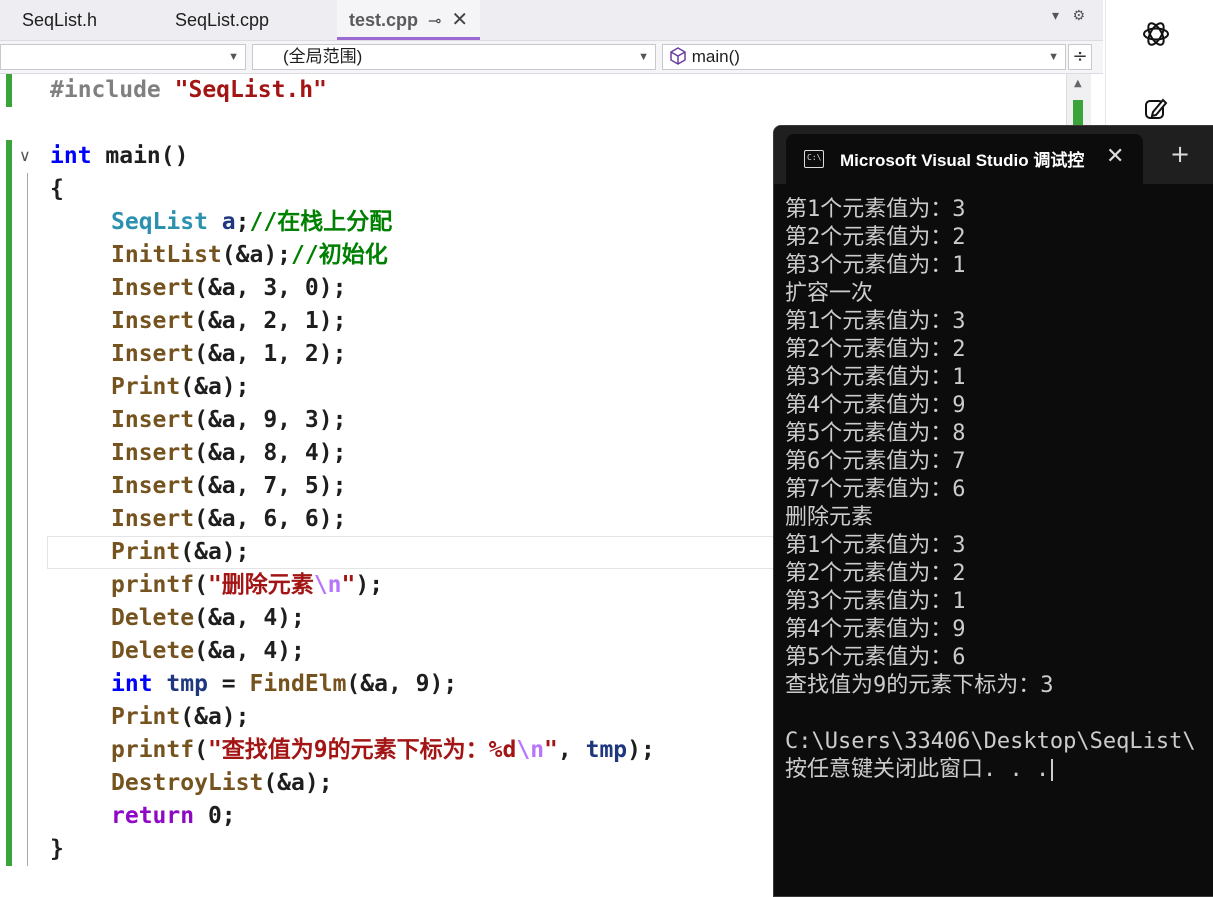  I want to click on scope-combo: (全局范围) ▼, so click(454, 57).